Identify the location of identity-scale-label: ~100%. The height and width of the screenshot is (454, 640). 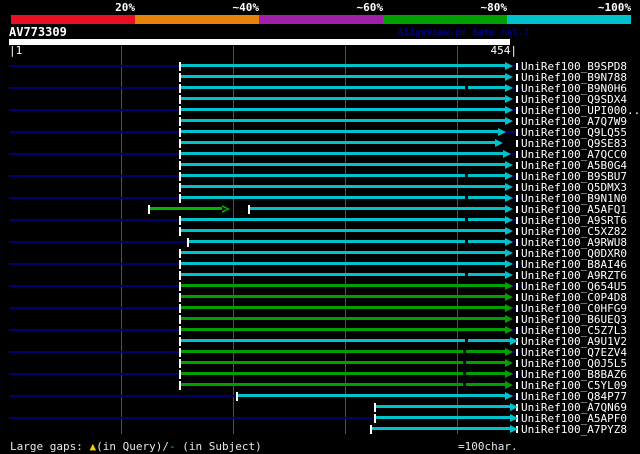
(614, 7).